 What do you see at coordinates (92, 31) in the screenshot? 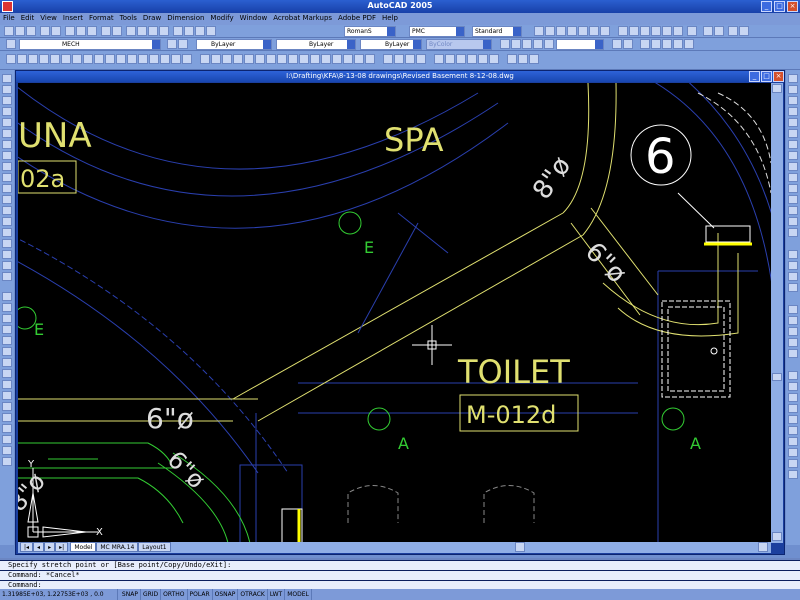
I see `paste-icon` at bounding box center [92, 31].